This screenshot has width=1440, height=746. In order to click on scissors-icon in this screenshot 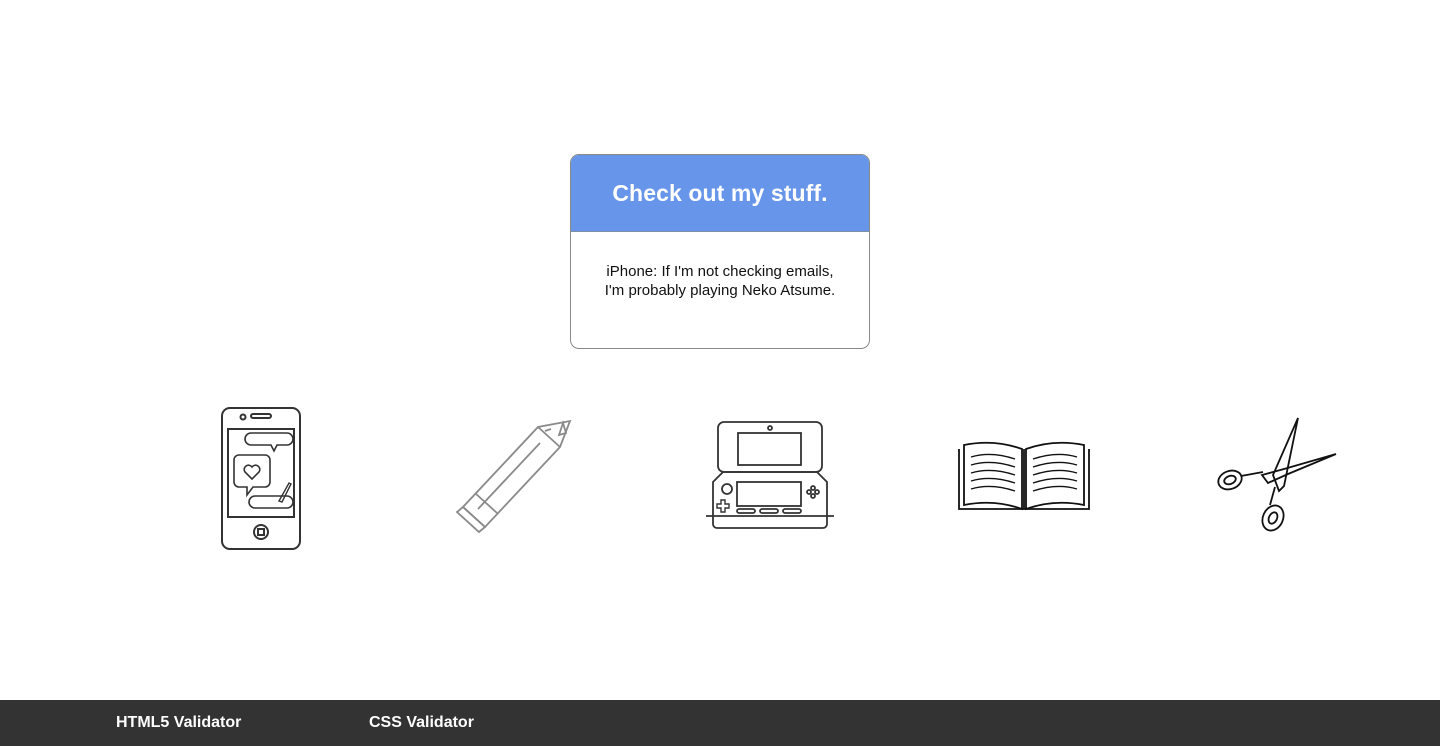, I will do `click(1278, 475)`.